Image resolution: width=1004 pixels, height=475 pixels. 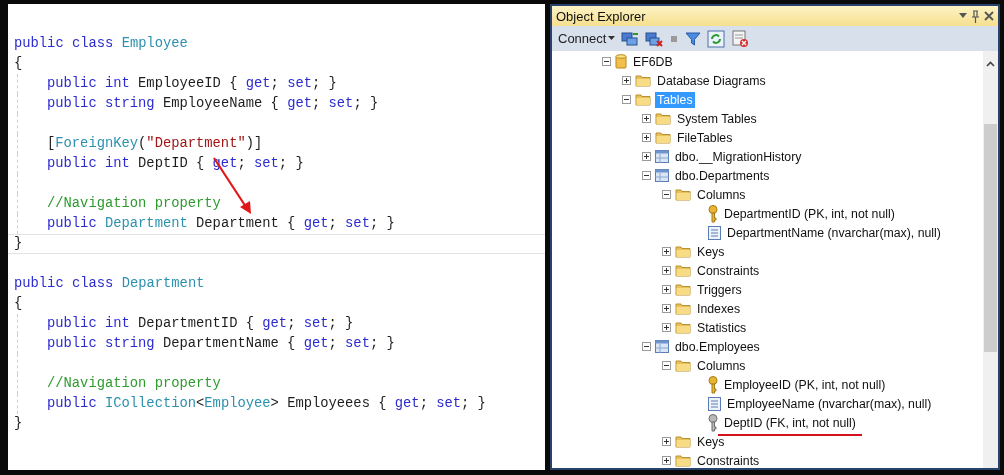 I want to click on dropdown-icon, so click(x=963, y=16).